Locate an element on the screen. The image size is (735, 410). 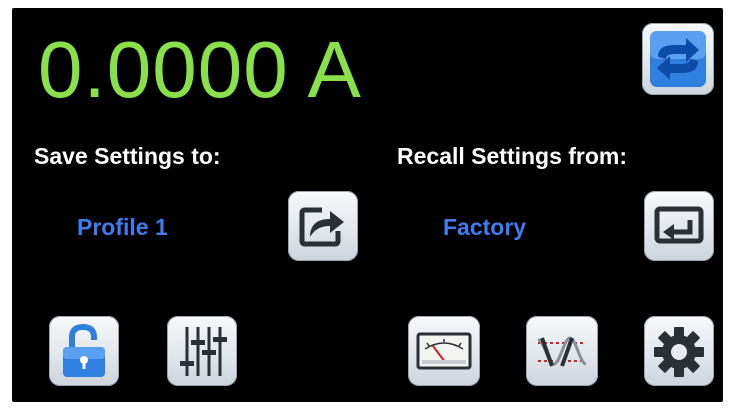
recall-profile-selector: Factory is located at coordinates (484, 227).